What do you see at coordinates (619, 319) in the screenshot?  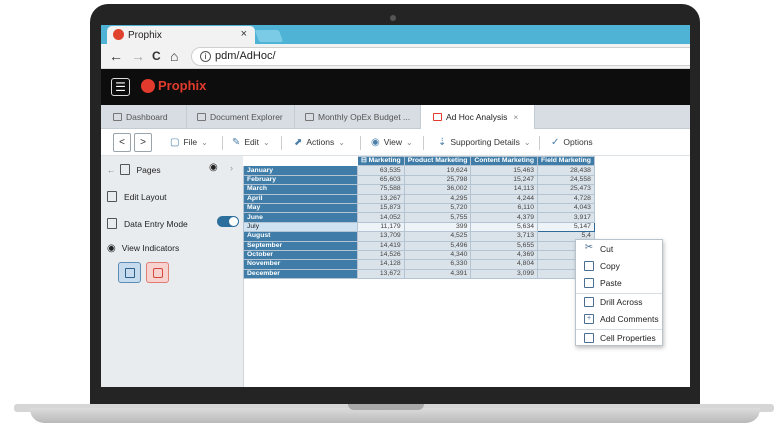 I see `add-comments-menu-item: + Add Comments` at bounding box center [619, 319].